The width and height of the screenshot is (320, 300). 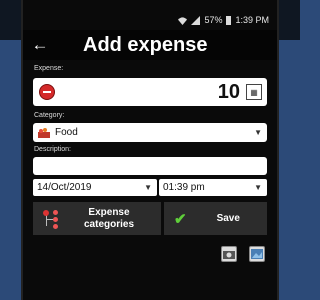 I want to click on description-label: Description:, so click(x=52, y=149).